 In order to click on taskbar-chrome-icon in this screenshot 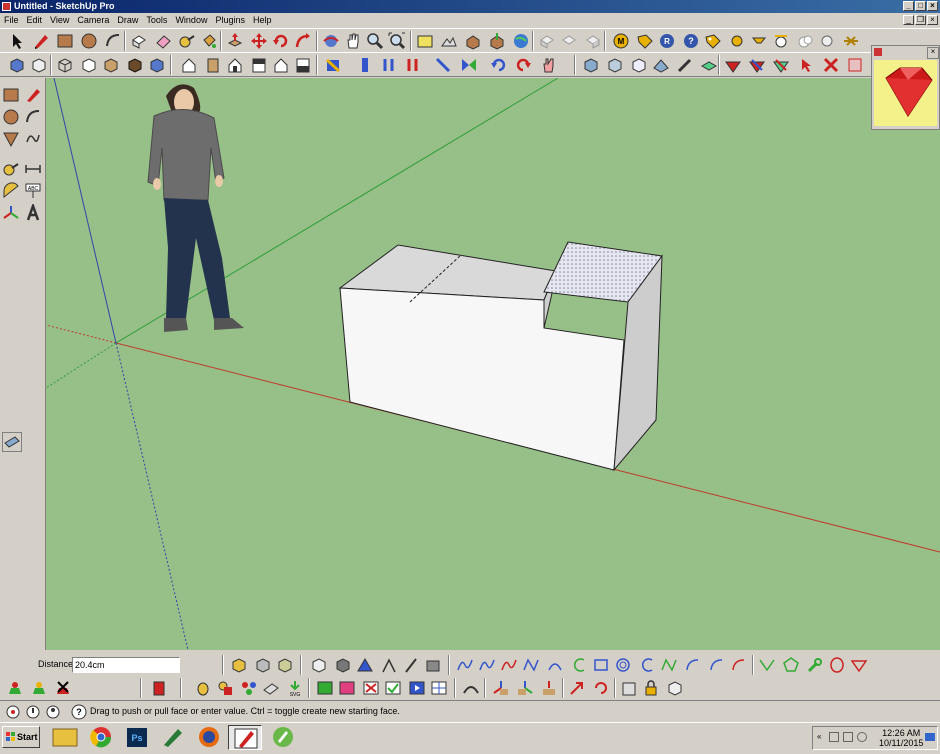, I will do `click(101, 737)`.